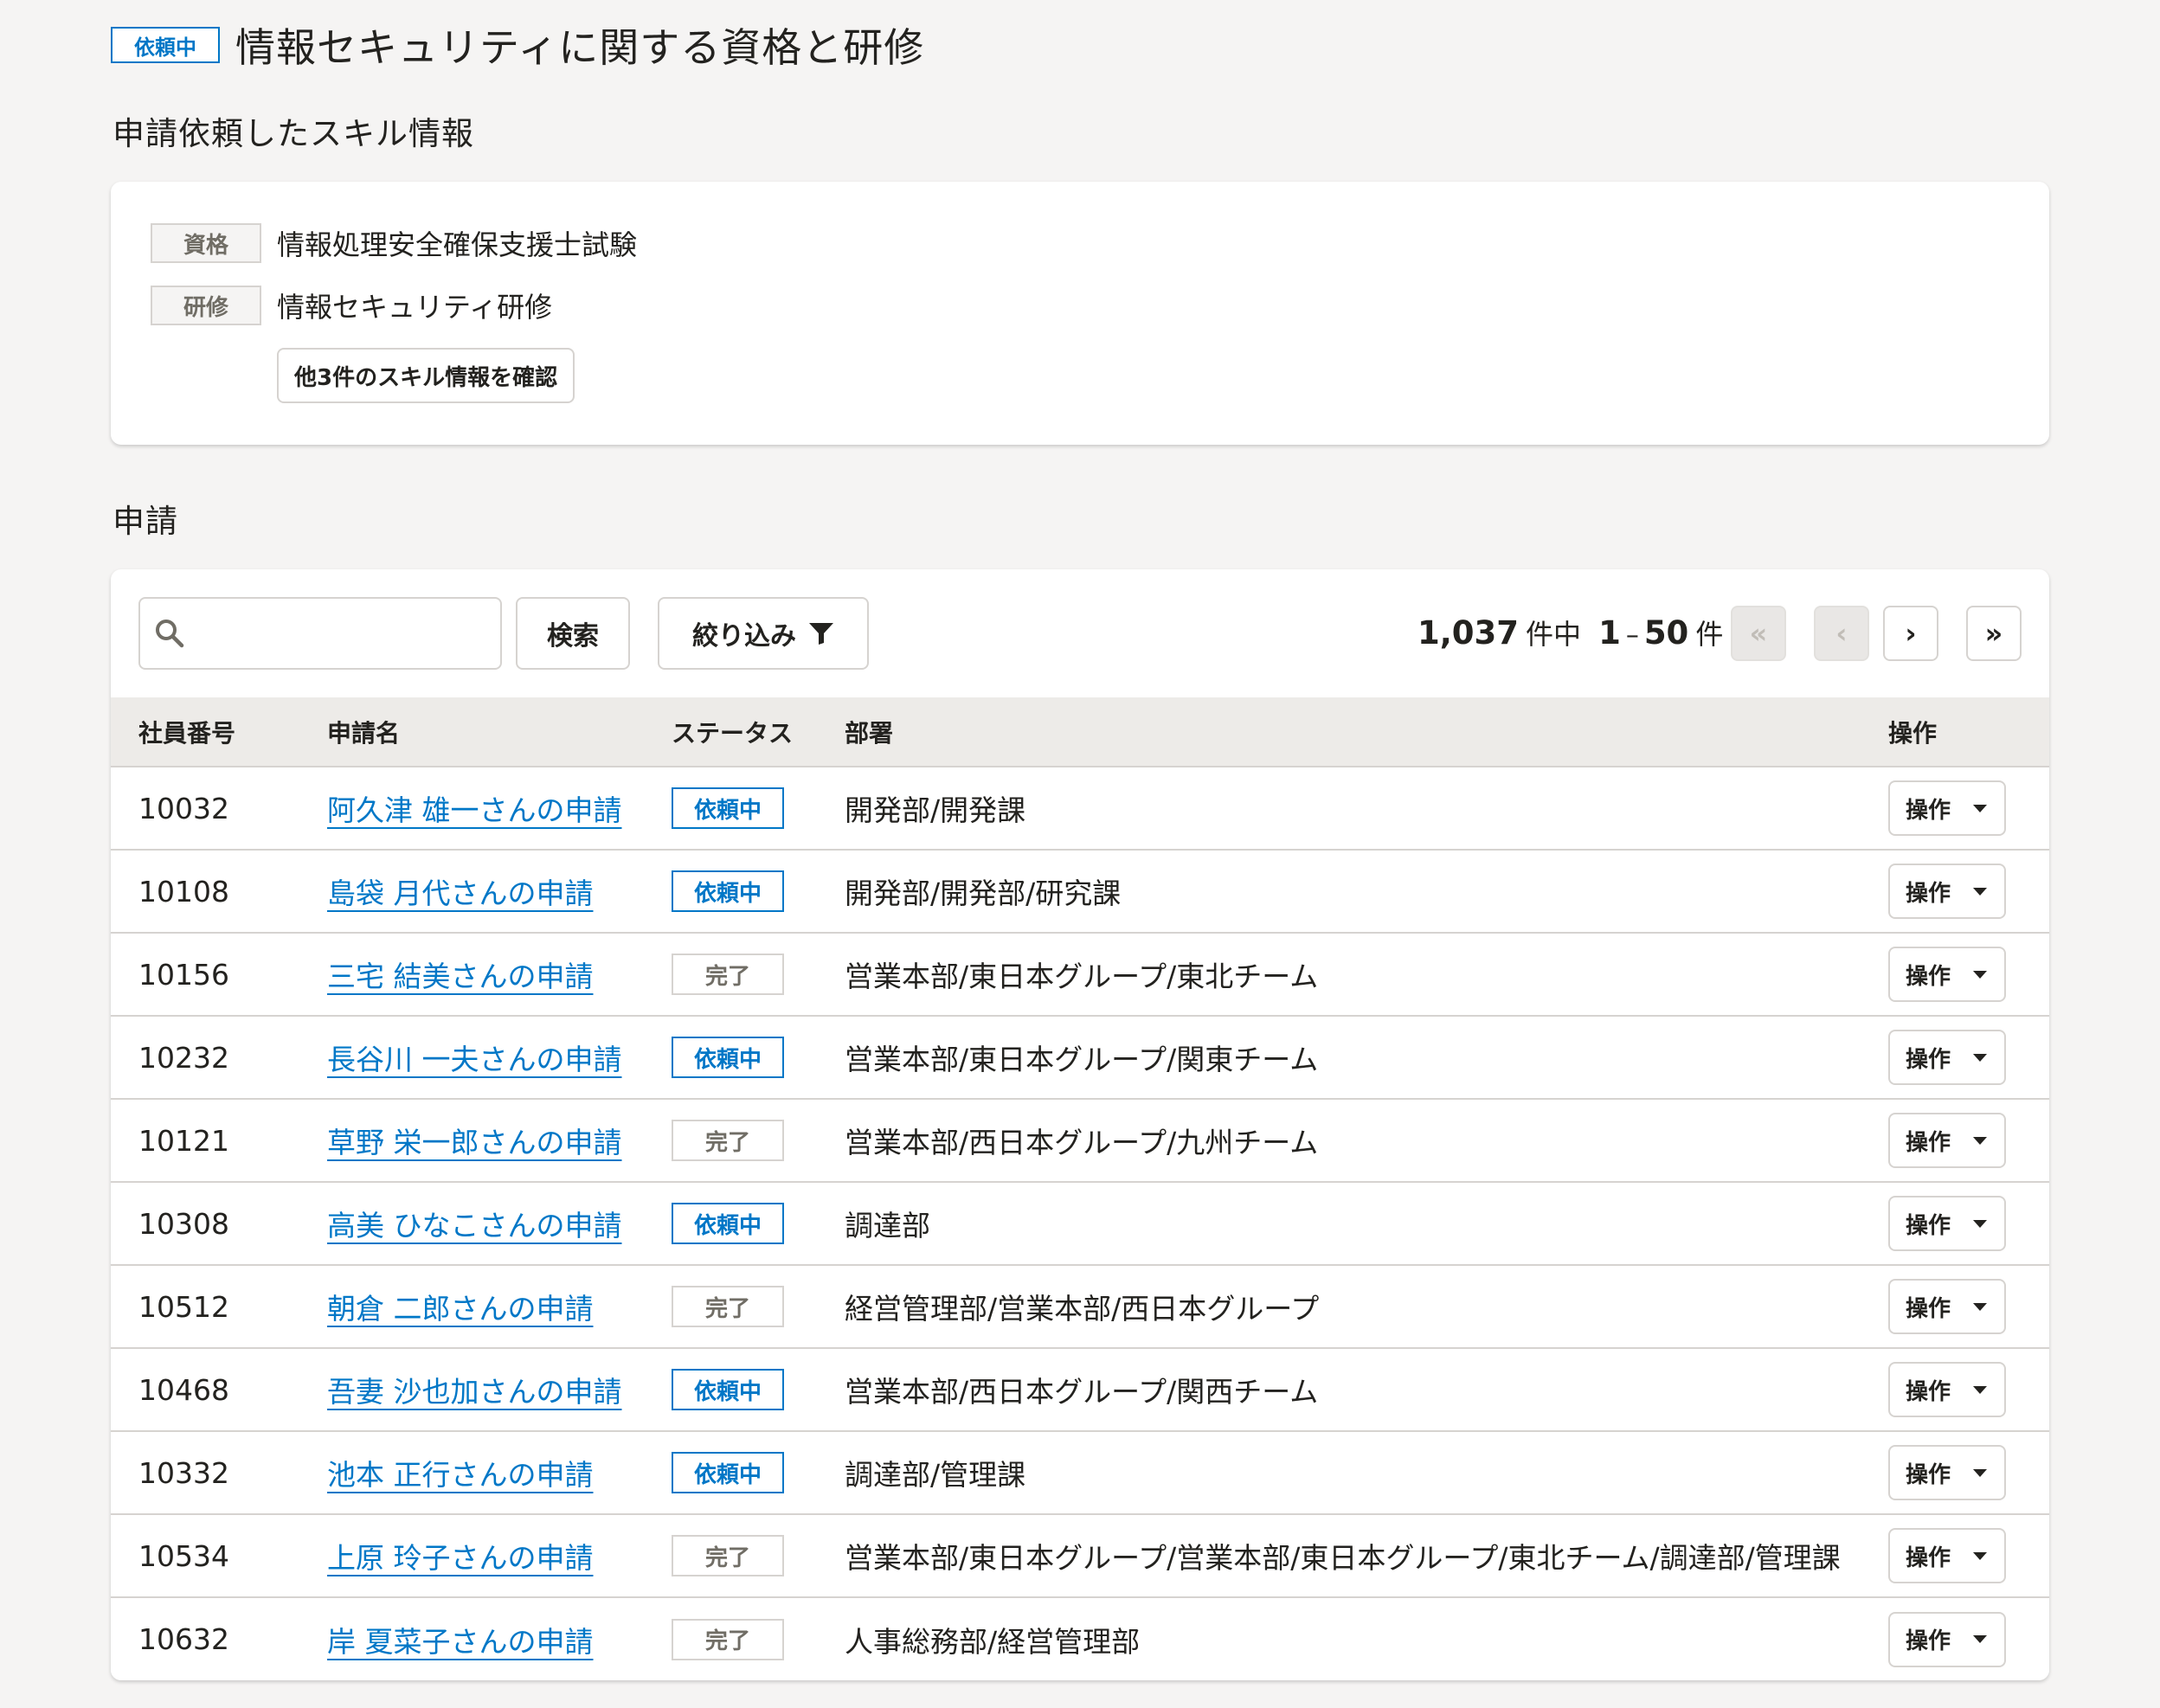 This screenshot has width=2160, height=1708. Describe the element at coordinates (394, 243) in the screenshot. I see `skill-item: 資格 情報処理安全確保支援士試験` at that location.